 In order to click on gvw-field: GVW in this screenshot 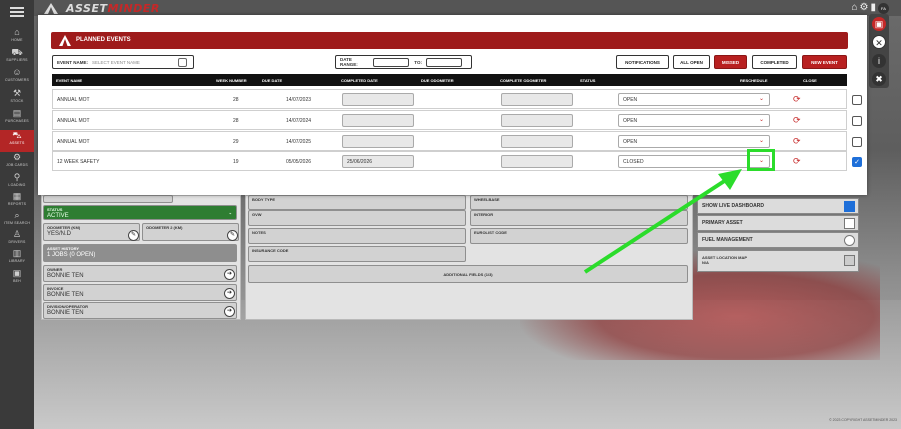, I will do `click(357, 218)`.